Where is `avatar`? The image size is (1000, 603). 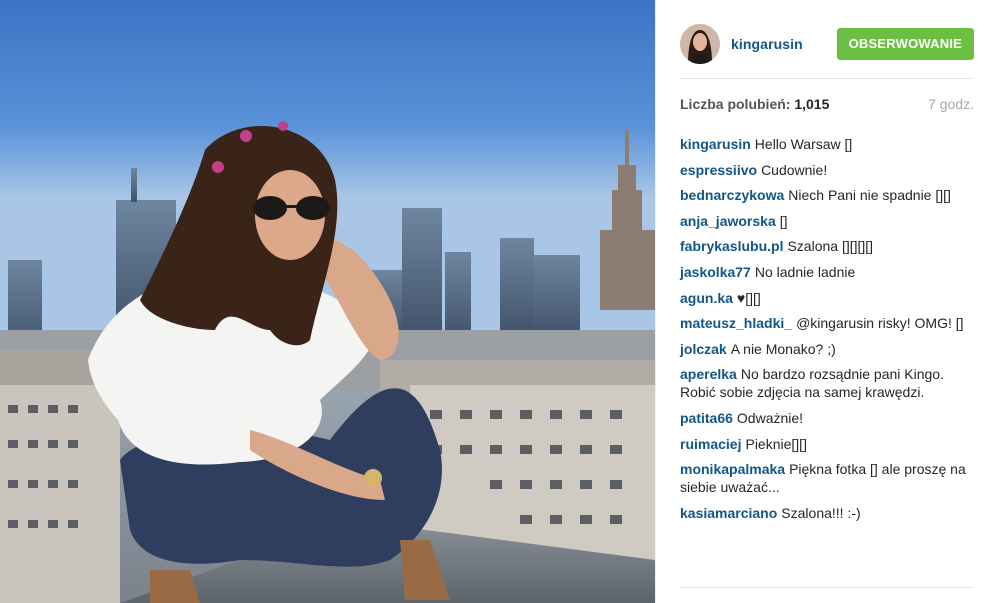 avatar is located at coordinates (700, 44).